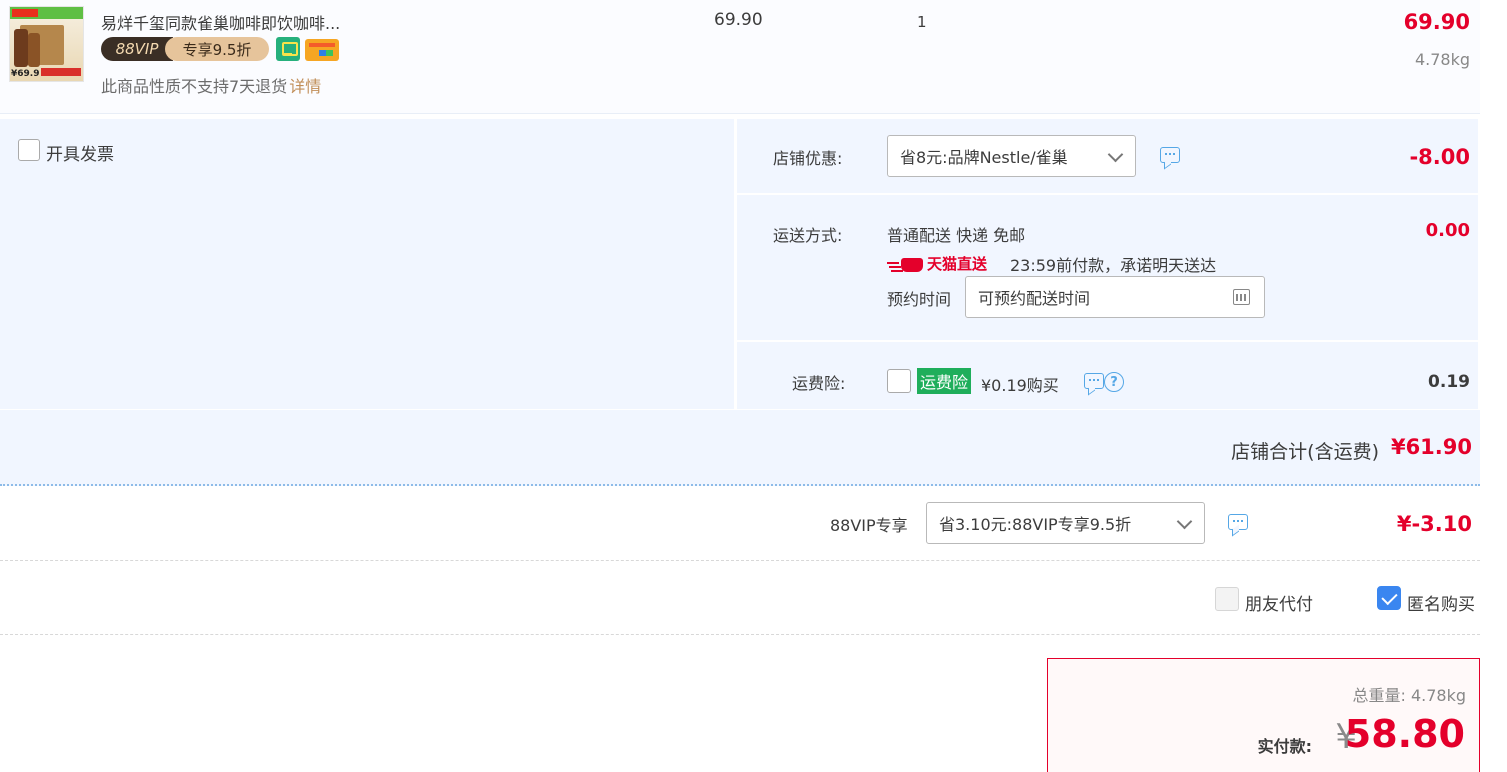 The image size is (1507, 772). Describe the element at coordinates (1284, 746) in the screenshot. I see `actual-payment-label: 实付款:` at that location.